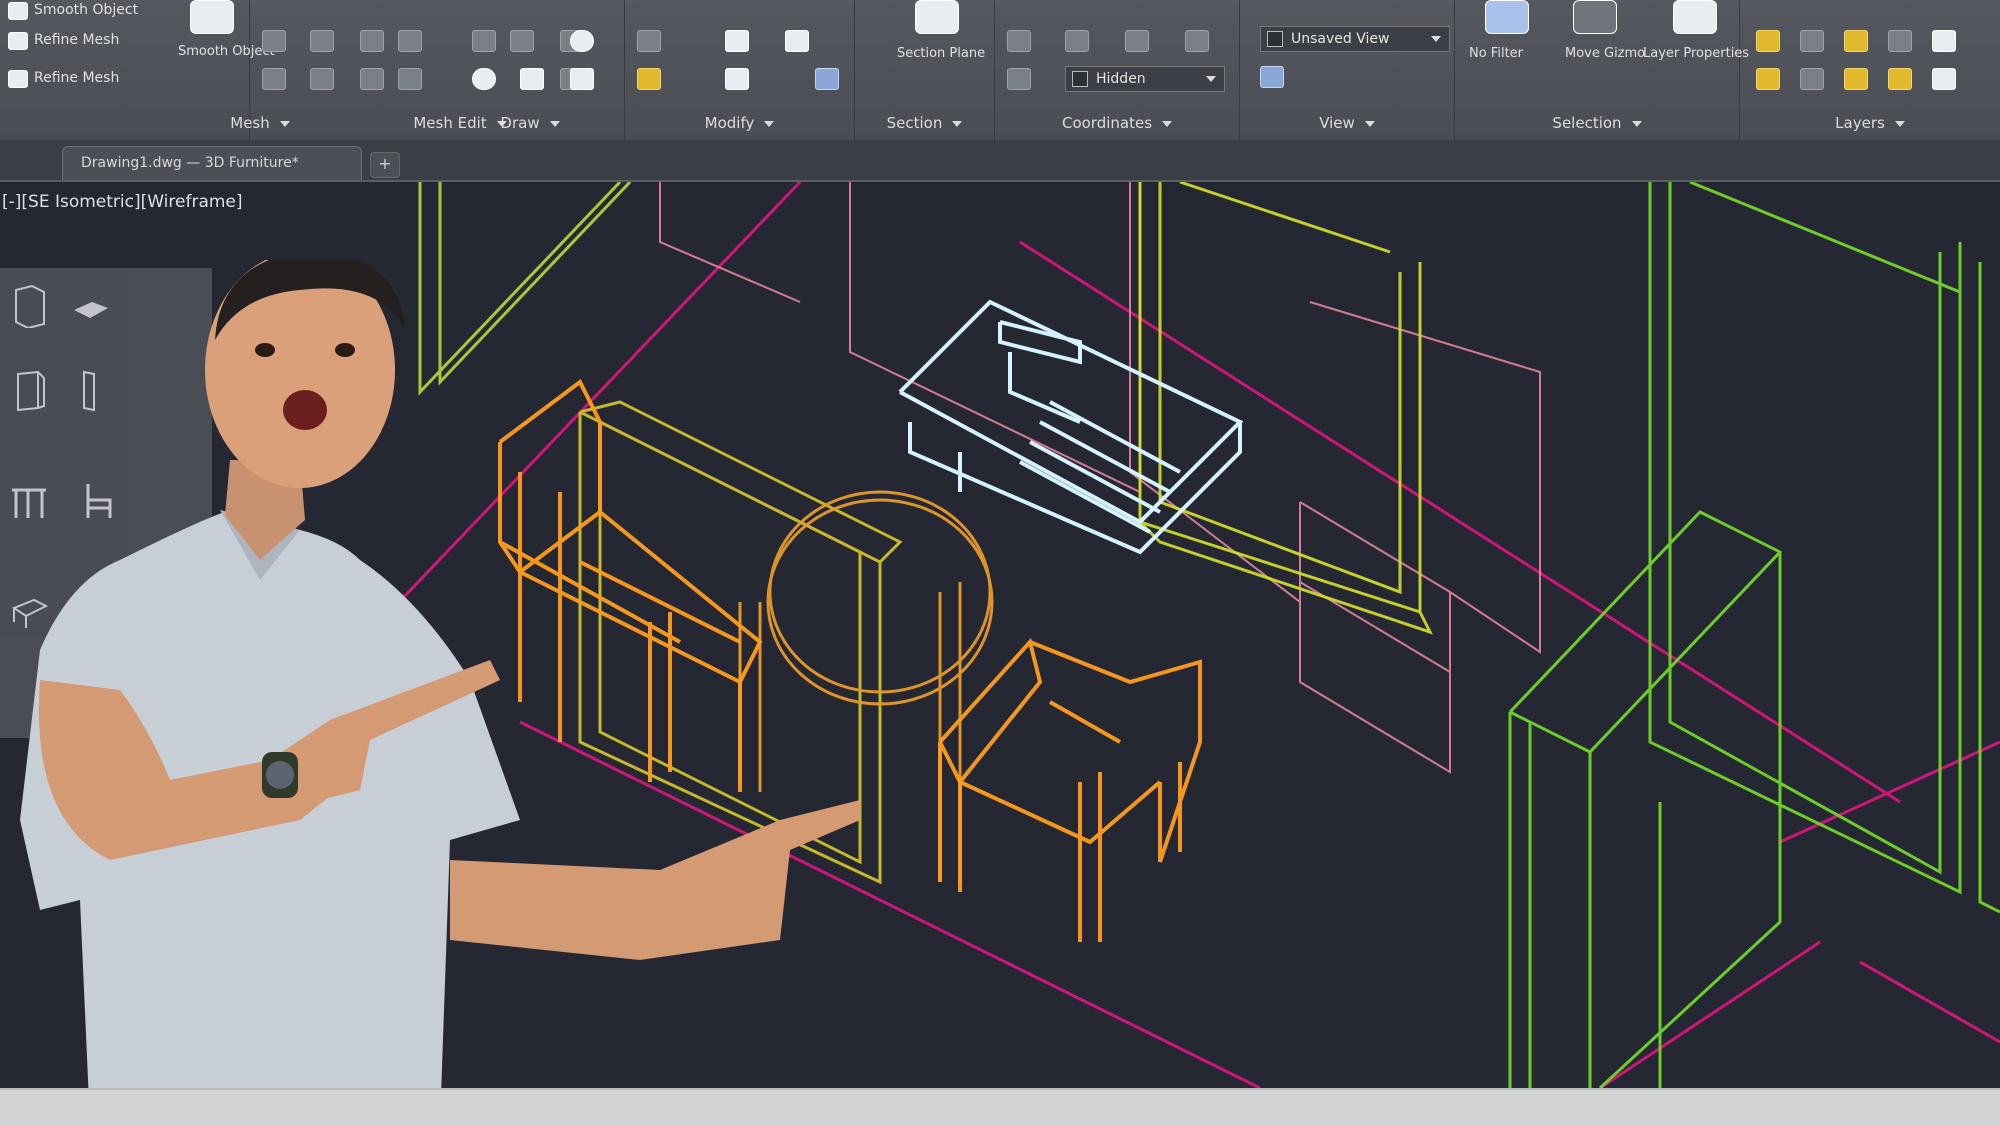 This screenshot has width=2000, height=1126. I want to click on culling-label: No Filter, so click(1496, 53).